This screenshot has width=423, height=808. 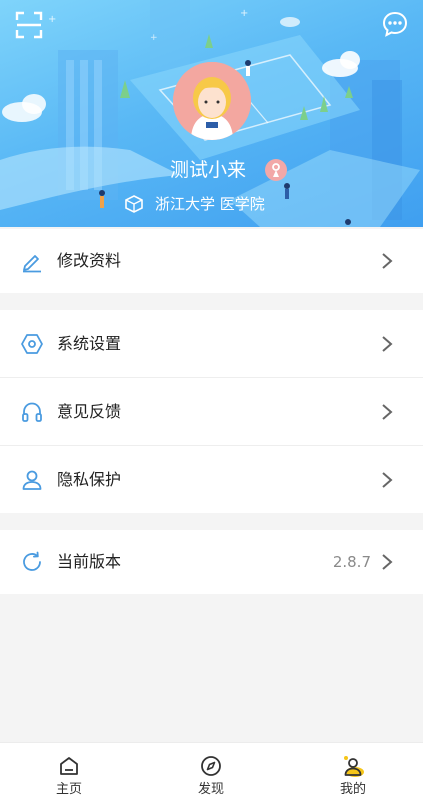 I want to click on name-row: 测试小来, so click(x=211, y=170).